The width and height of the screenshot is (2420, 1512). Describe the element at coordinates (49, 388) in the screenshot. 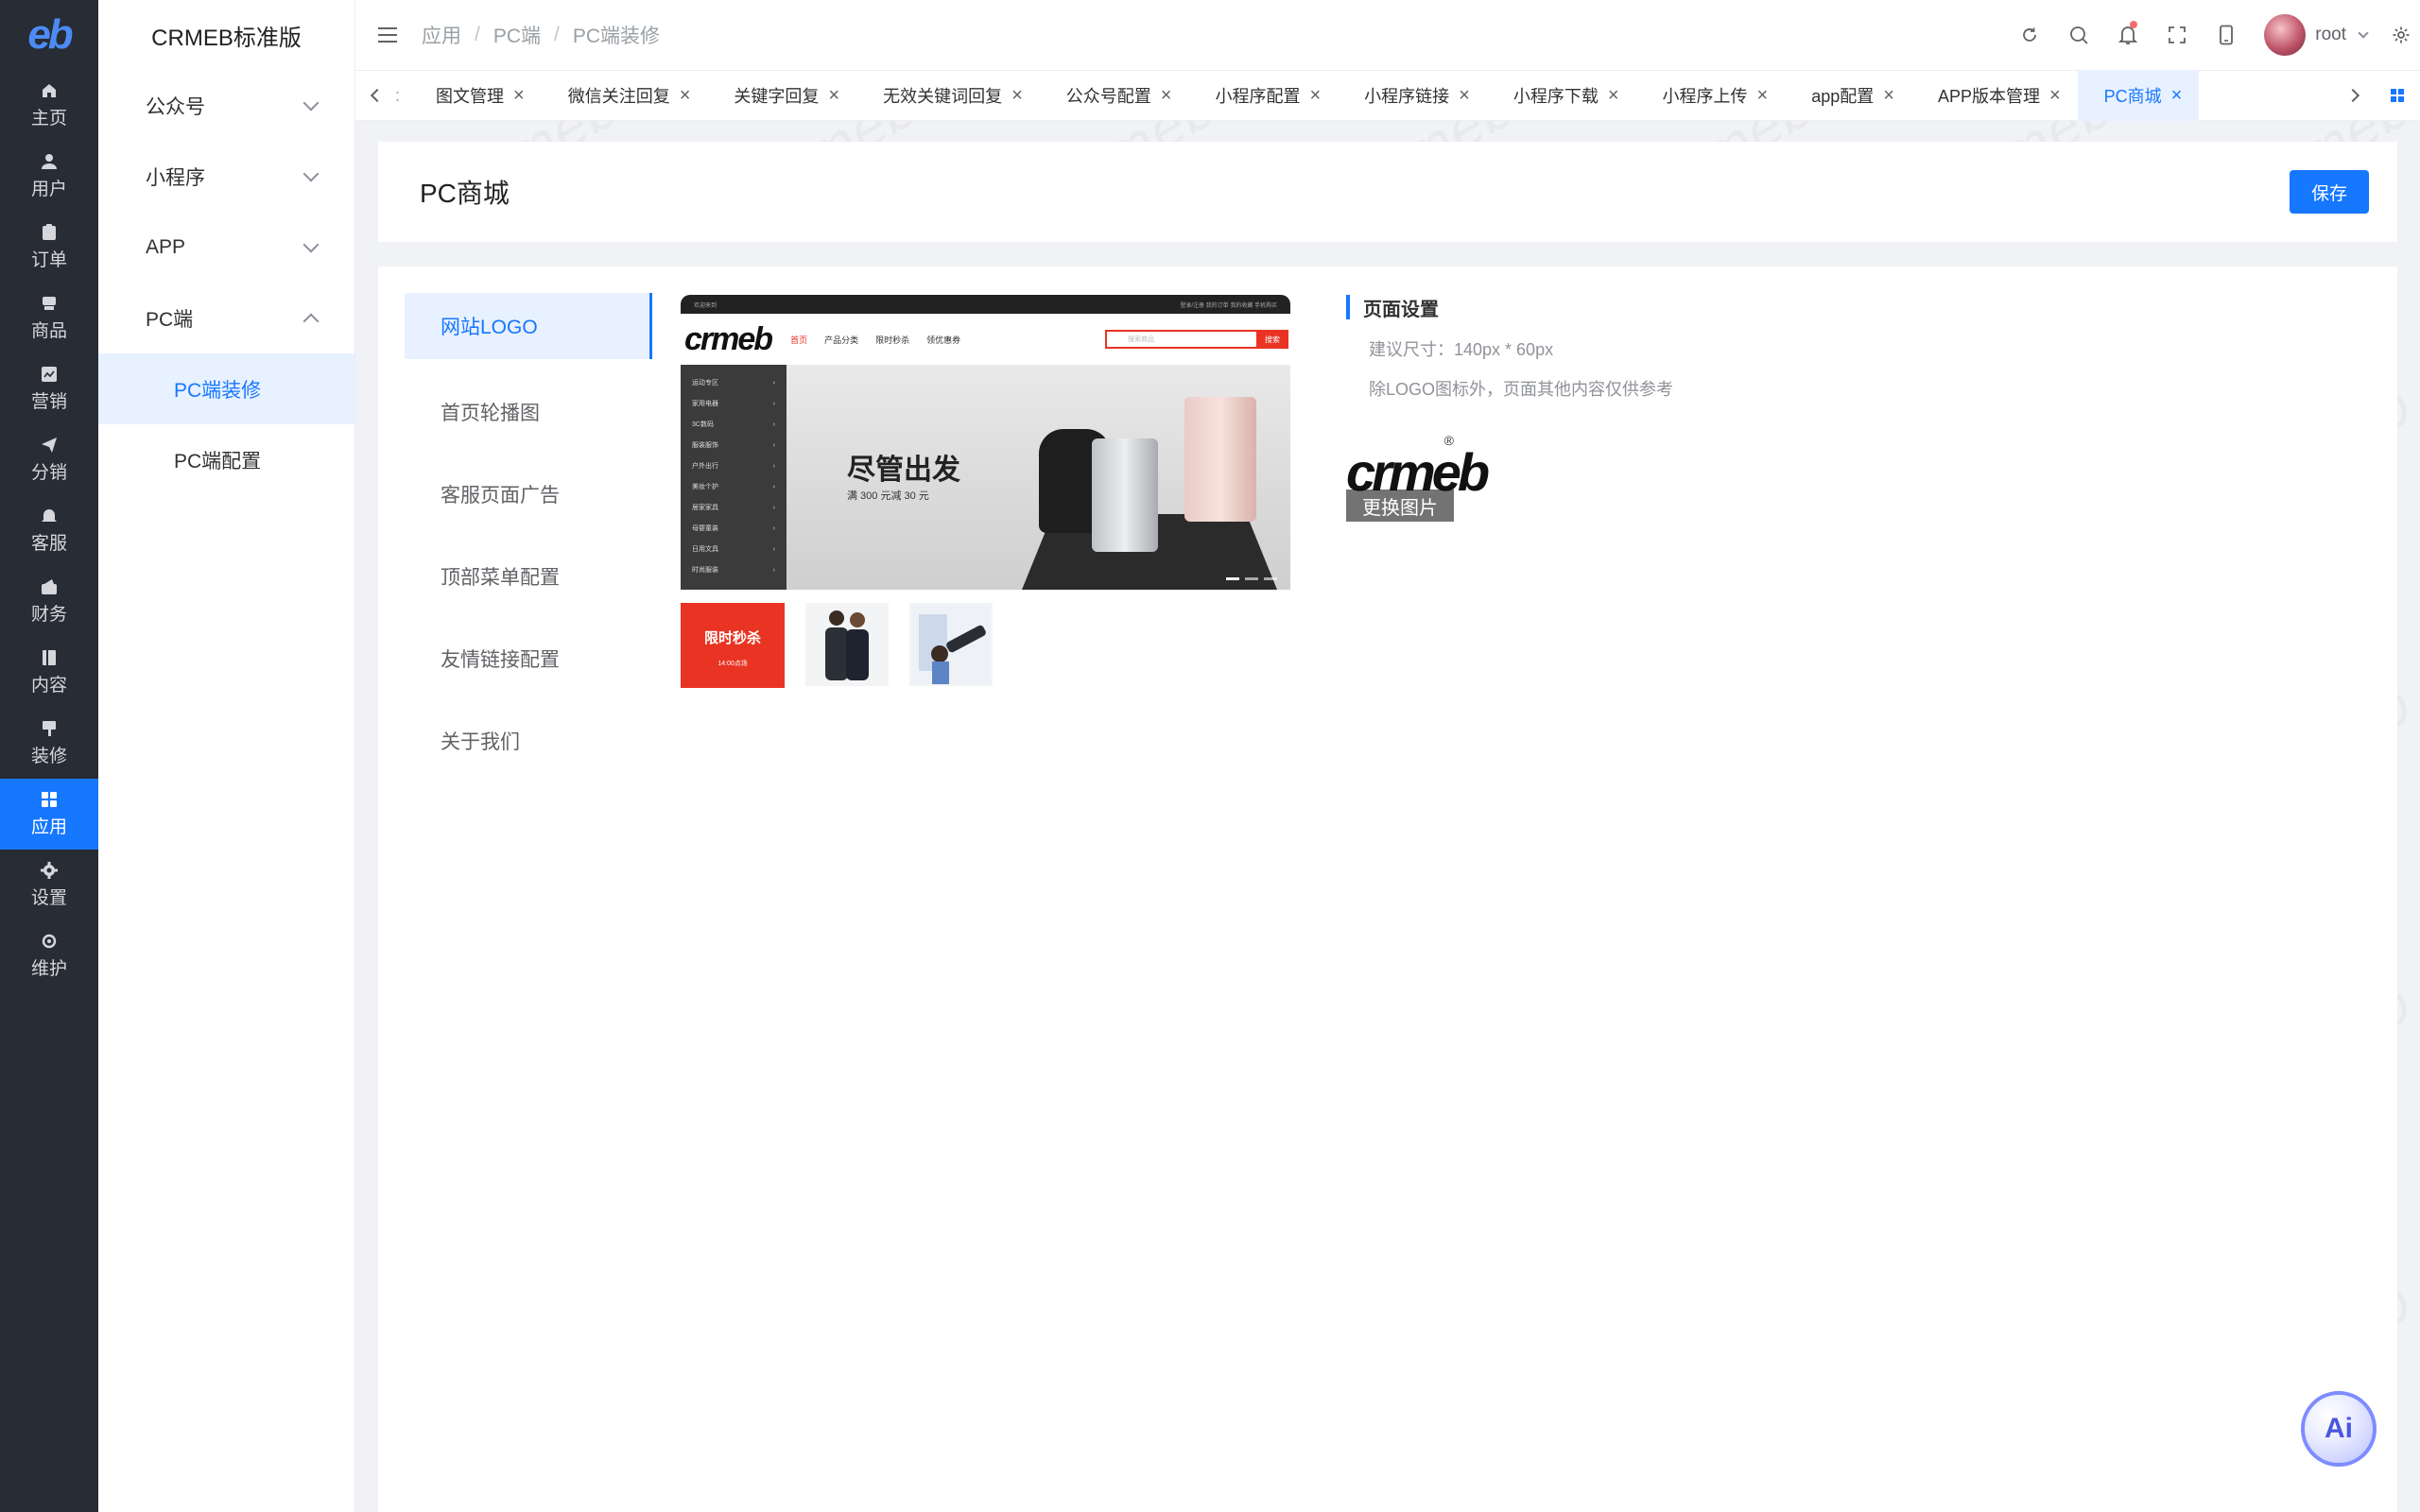

I see `rail-item-marketing: 营销` at that location.